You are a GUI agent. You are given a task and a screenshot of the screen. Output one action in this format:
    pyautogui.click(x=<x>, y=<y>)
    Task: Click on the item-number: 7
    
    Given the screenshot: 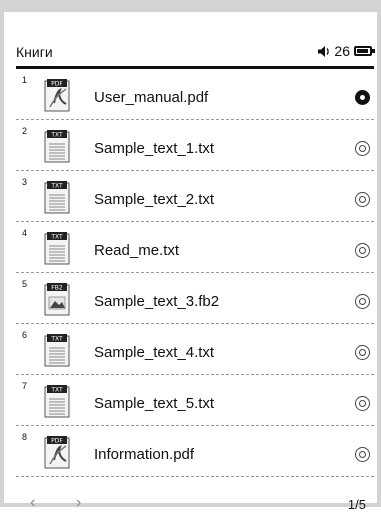 What is the action you would take?
    pyautogui.click(x=25, y=386)
    